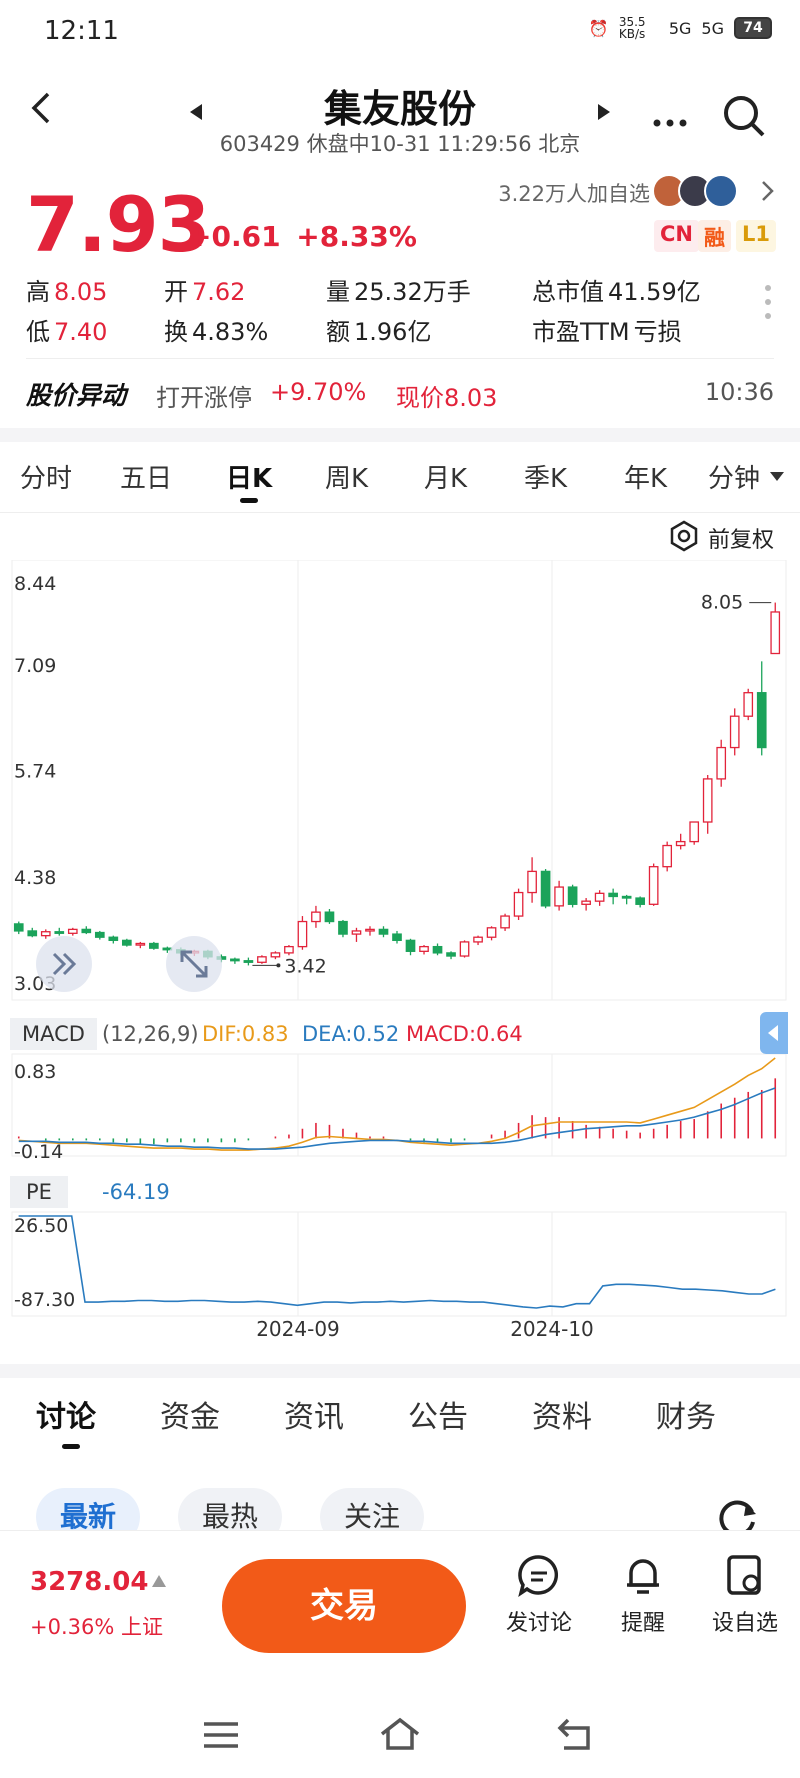 Image resolution: width=800 pixels, height=1778 pixels. What do you see at coordinates (400, 144) in the screenshot?
I see `stock-subtitle: 603429 休盘中10-31 11:29:56 北京` at bounding box center [400, 144].